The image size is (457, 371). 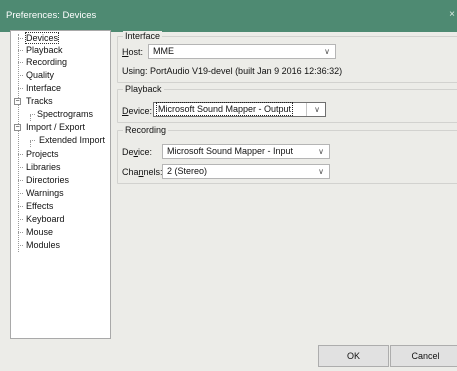 What do you see at coordinates (40, 206) in the screenshot?
I see `tree-item-label: Effects` at bounding box center [40, 206].